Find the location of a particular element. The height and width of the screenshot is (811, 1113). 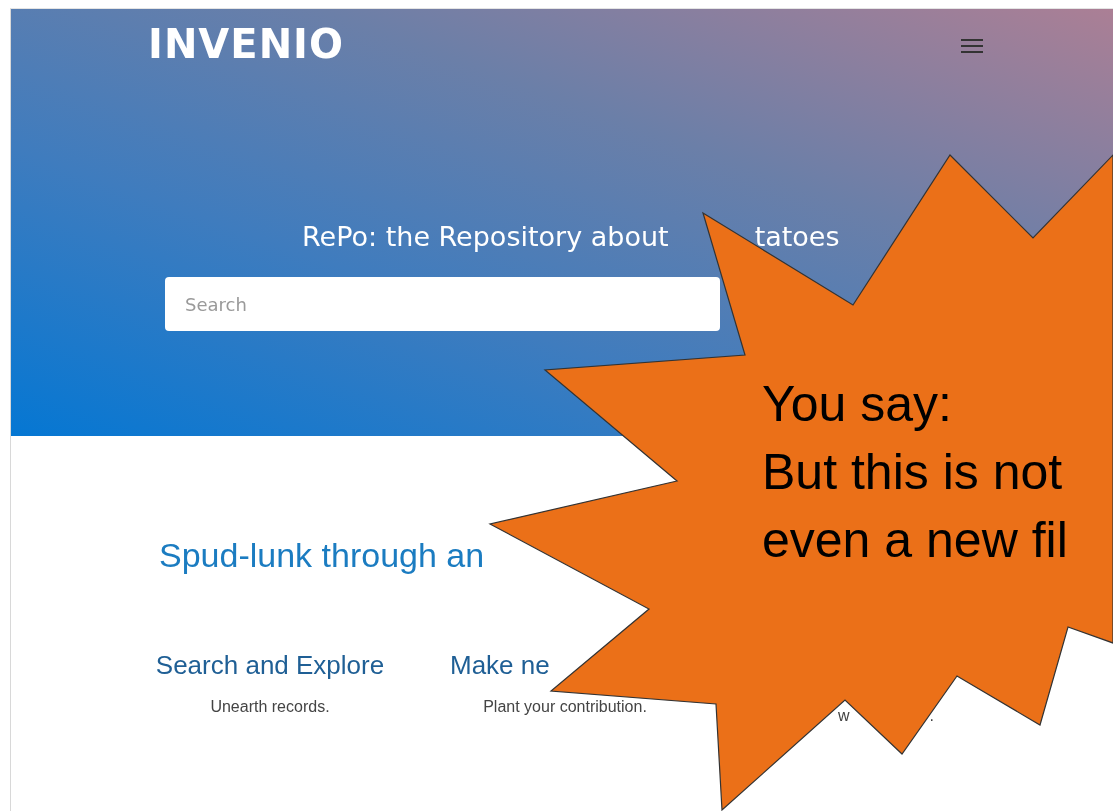

feature-description: . is located at coordinates (931, 716).